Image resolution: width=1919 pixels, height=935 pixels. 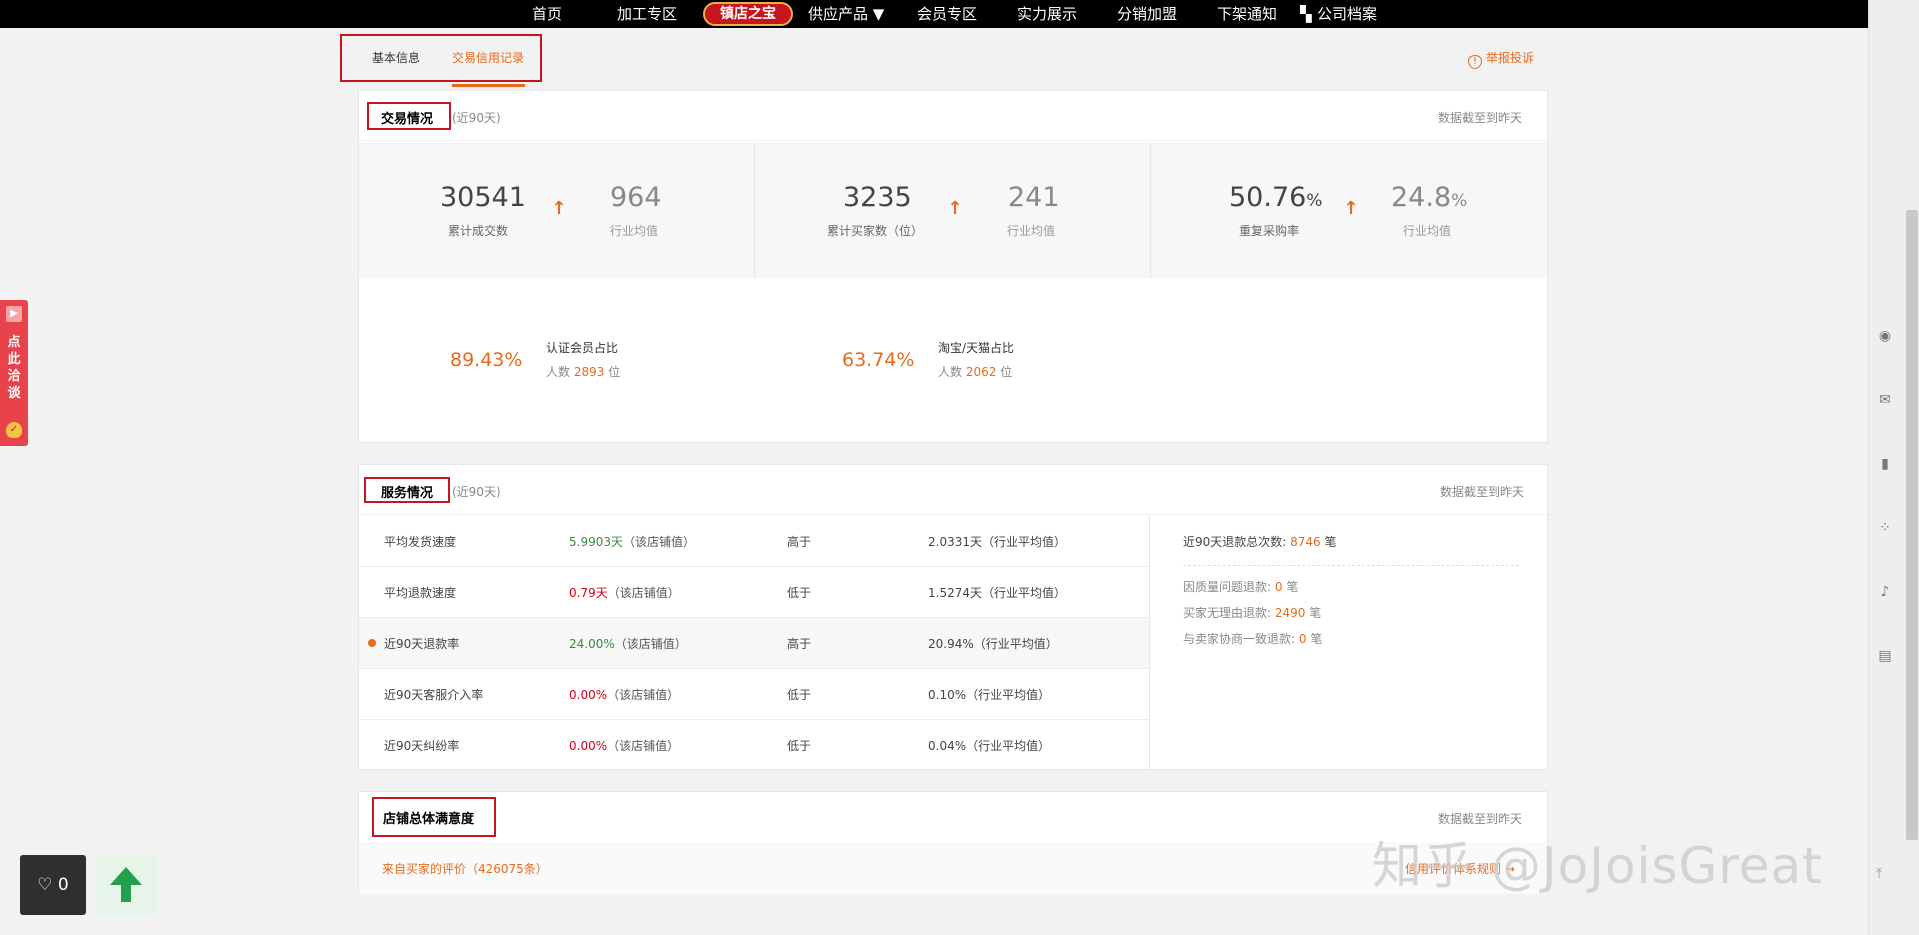 What do you see at coordinates (488, 57) in the screenshot?
I see `tab-credit-record: 交易信用记录` at bounding box center [488, 57].